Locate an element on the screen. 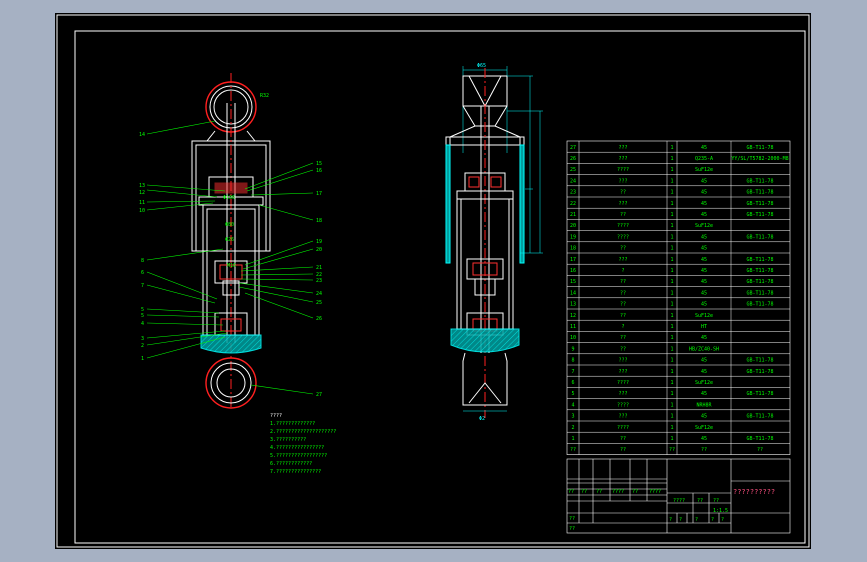  tb-sheet-3: ? is located at coordinates (712, 520).